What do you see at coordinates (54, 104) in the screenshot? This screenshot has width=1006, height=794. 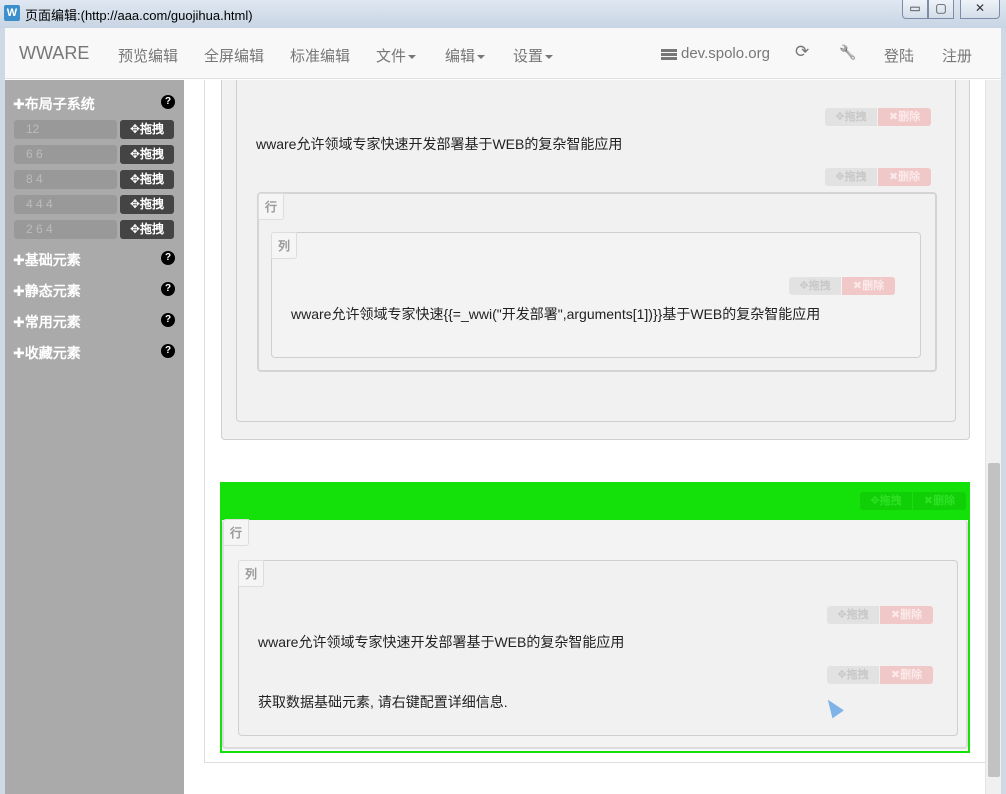 I see `section-label: ✚布局子系统` at bounding box center [54, 104].